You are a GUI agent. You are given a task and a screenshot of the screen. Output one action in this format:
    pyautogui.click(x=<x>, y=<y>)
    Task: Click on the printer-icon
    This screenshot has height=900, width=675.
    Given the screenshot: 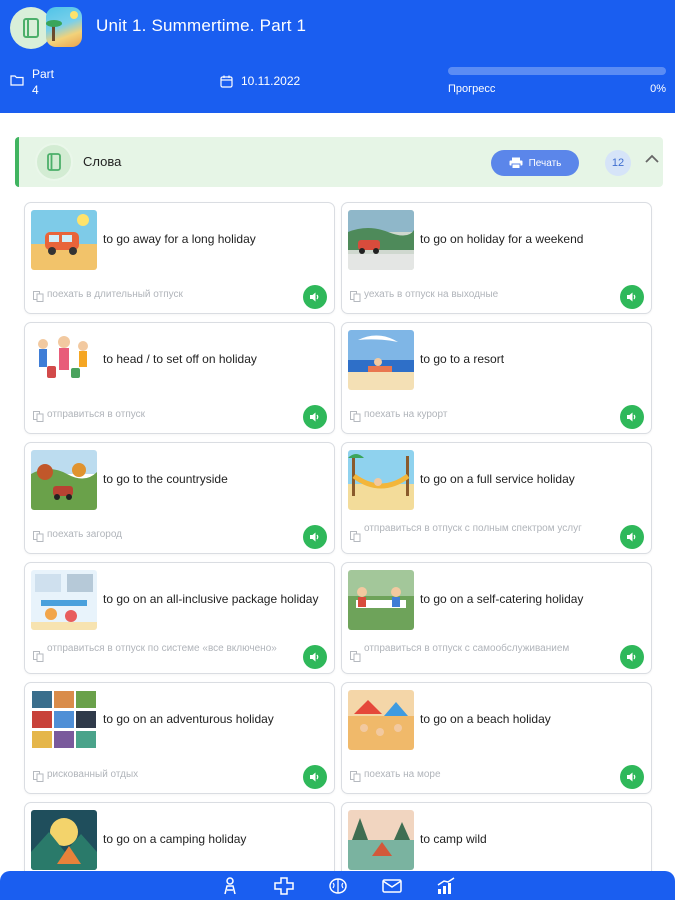 What is the action you would take?
    pyautogui.click(x=516, y=163)
    